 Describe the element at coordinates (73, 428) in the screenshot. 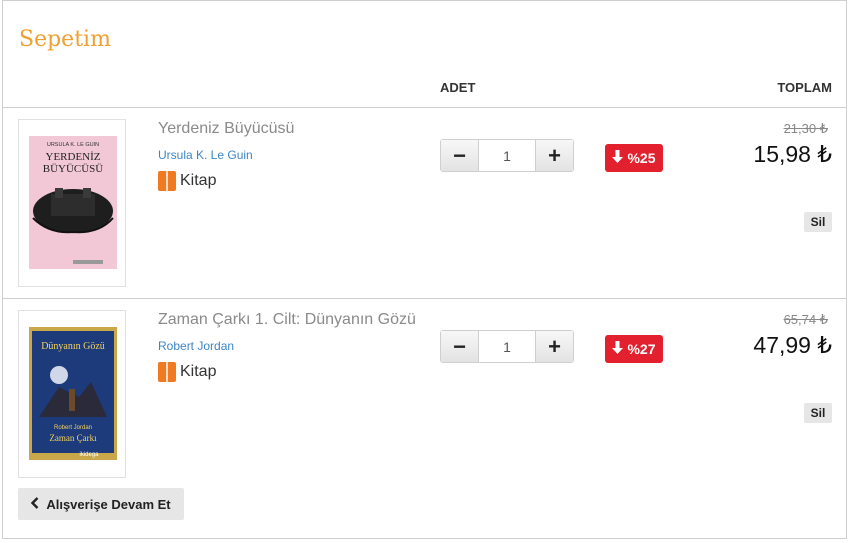

I see `cover-author: Robert Jordan` at that location.